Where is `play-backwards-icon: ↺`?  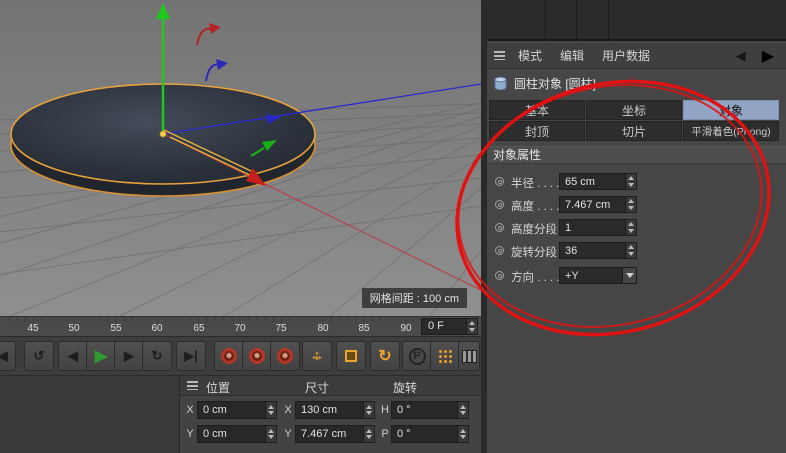 play-backwards-icon: ↺ is located at coordinates (39, 355).